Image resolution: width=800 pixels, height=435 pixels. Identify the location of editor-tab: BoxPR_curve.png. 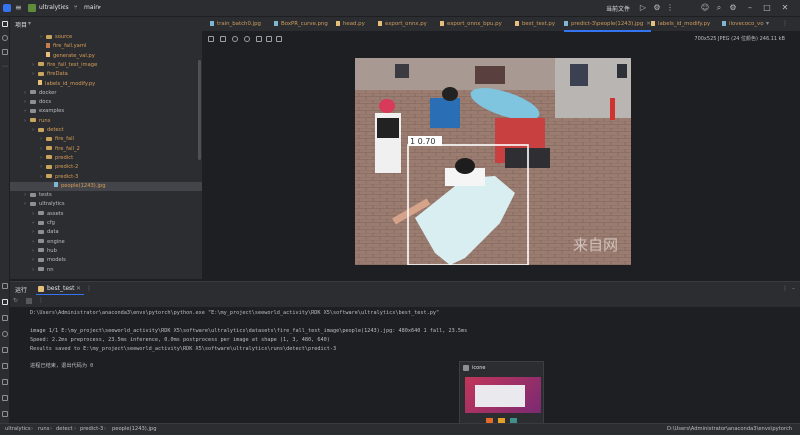
(301, 24).